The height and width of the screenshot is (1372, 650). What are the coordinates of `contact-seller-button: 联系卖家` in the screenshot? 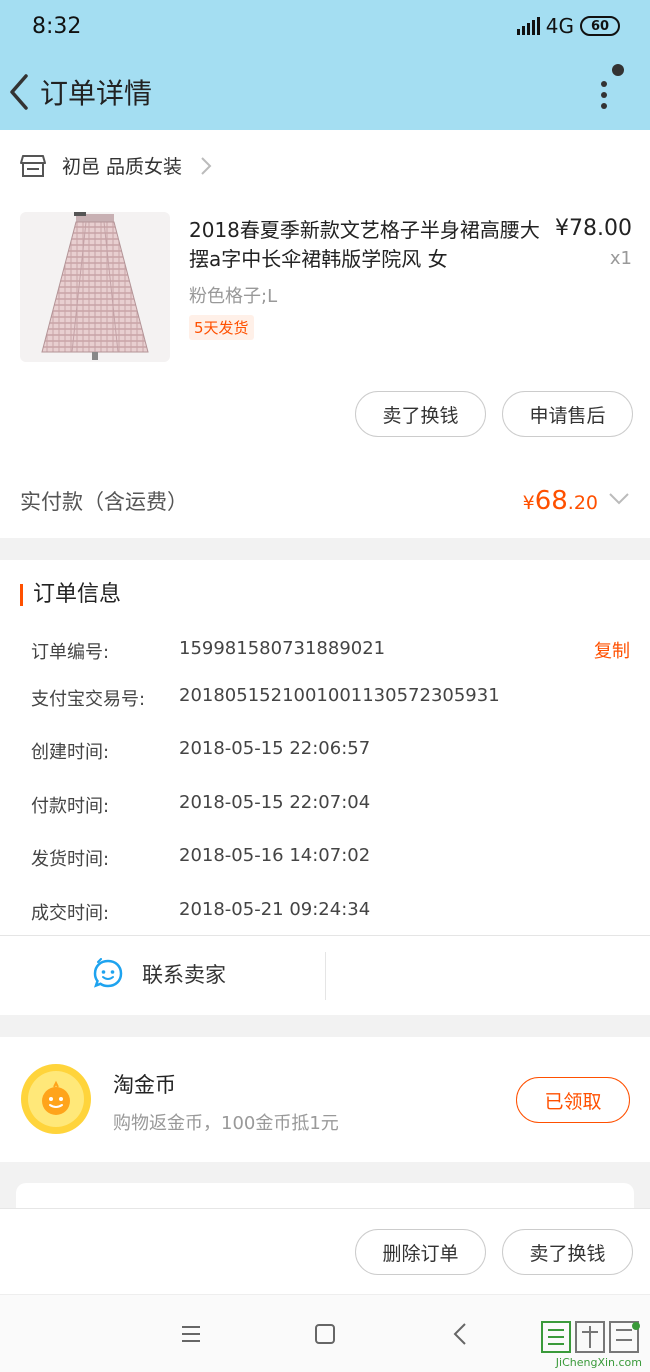 It's located at (159, 974).